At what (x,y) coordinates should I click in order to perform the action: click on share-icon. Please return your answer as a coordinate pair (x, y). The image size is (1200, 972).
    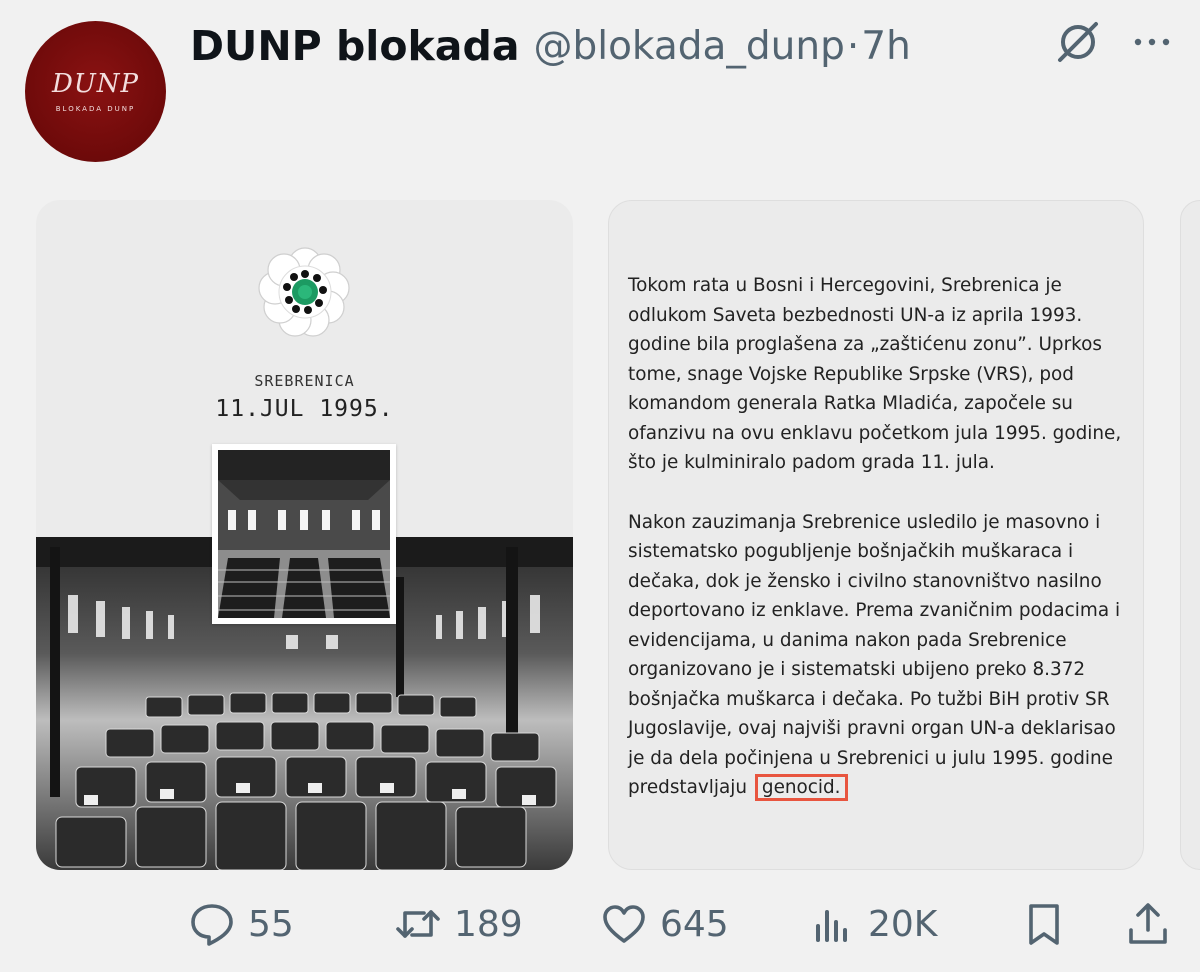
    Looking at the image, I should click on (1148, 923).